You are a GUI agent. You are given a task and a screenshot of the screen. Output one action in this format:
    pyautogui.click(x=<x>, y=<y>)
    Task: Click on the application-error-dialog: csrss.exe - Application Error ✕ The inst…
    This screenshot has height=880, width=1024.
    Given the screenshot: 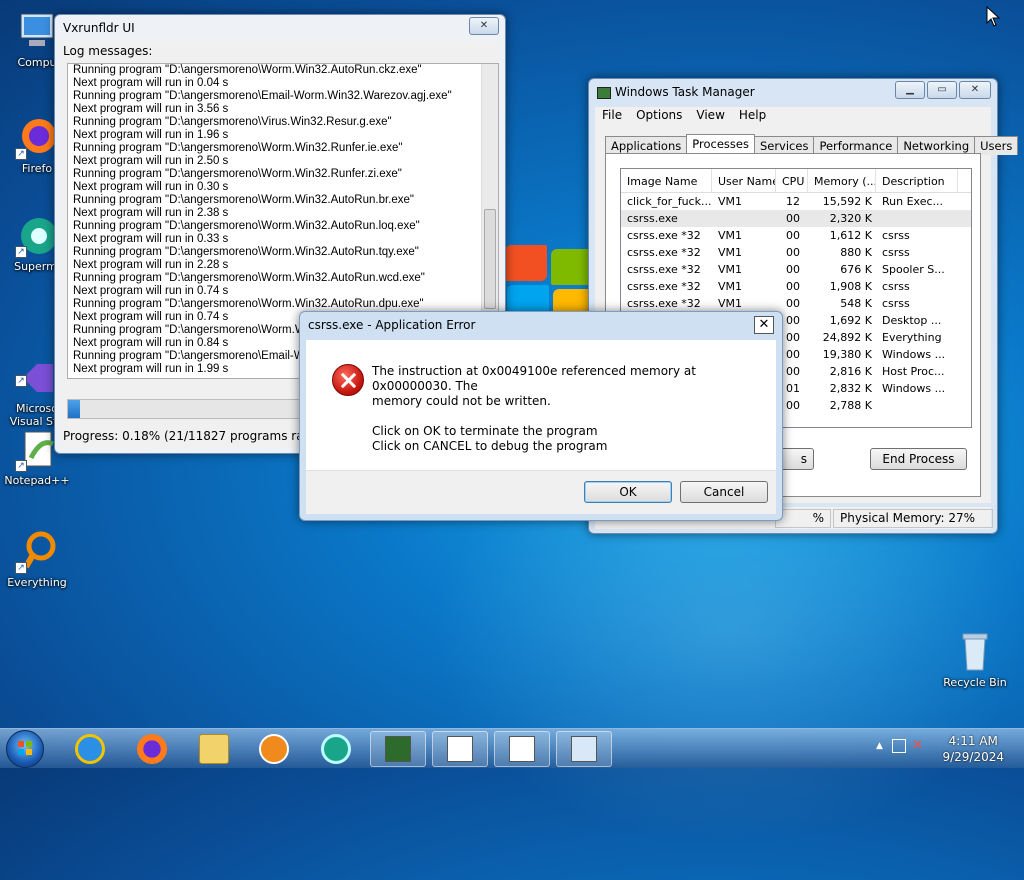 What is the action you would take?
    pyautogui.click(x=541, y=416)
    